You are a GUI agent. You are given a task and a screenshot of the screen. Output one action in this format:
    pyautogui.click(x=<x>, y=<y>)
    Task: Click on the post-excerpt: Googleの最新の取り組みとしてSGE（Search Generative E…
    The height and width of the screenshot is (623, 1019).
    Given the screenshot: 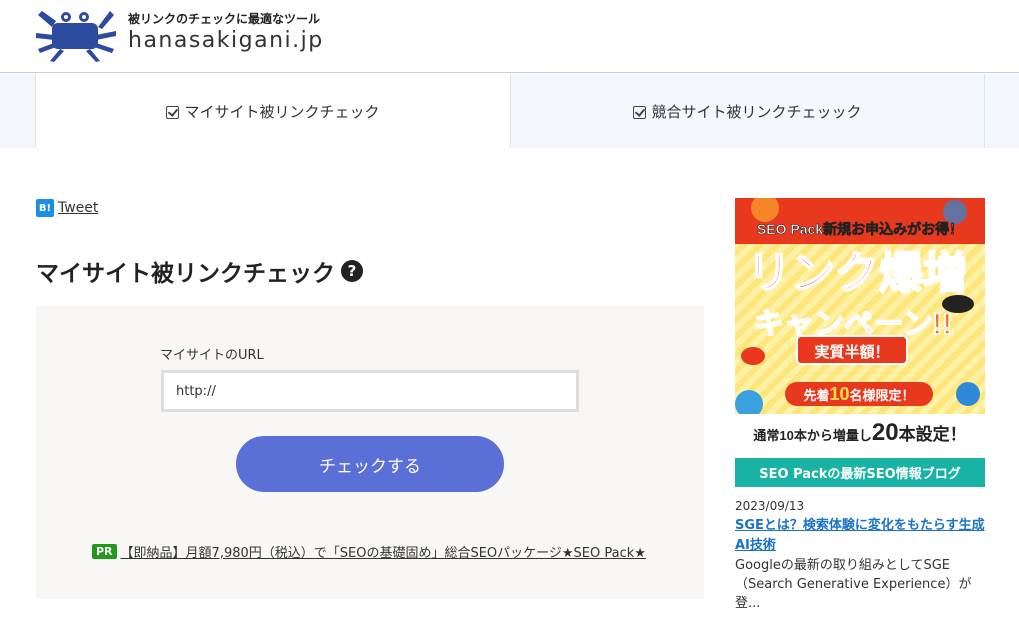 What is the action you would take?
    pyautogui.click(x=853, y=584)
    